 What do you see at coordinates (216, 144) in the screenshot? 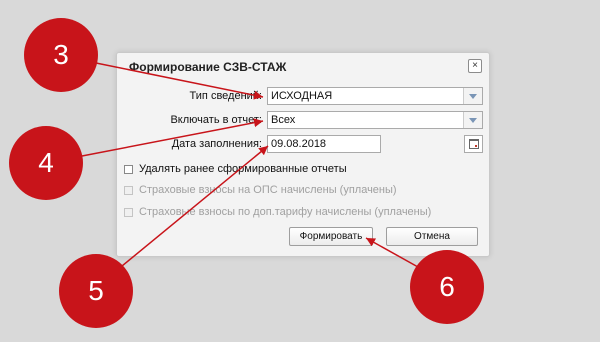
I see `fill-date-label: Дата заполнения:` at bounding box center [216, 144].